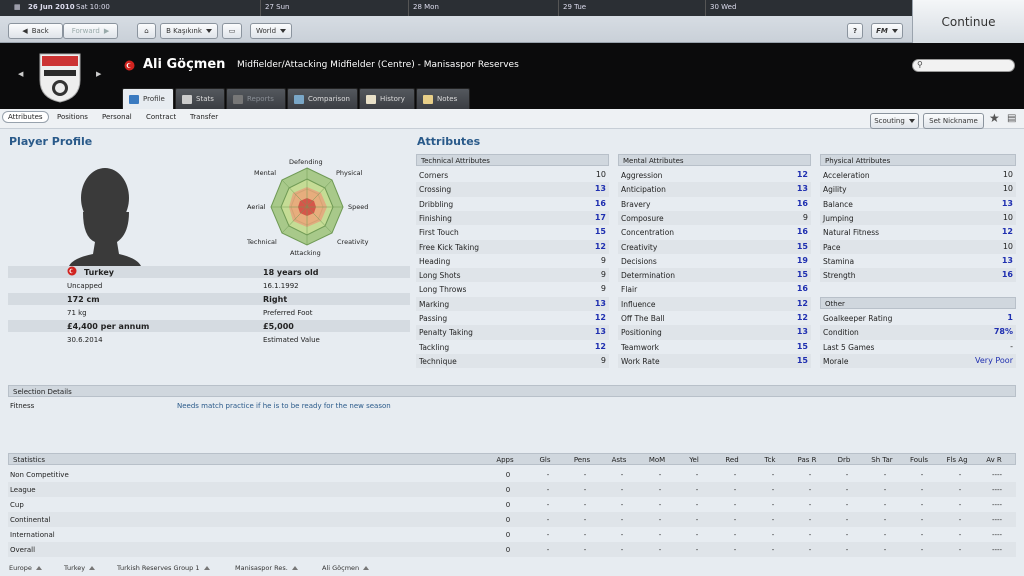 The height and width of the screenshot is (576, 1024). What do you see at coordinates (148, 98) in the screenshot?
I see `tab-profile: Profile` at bounding box center [148, 98].